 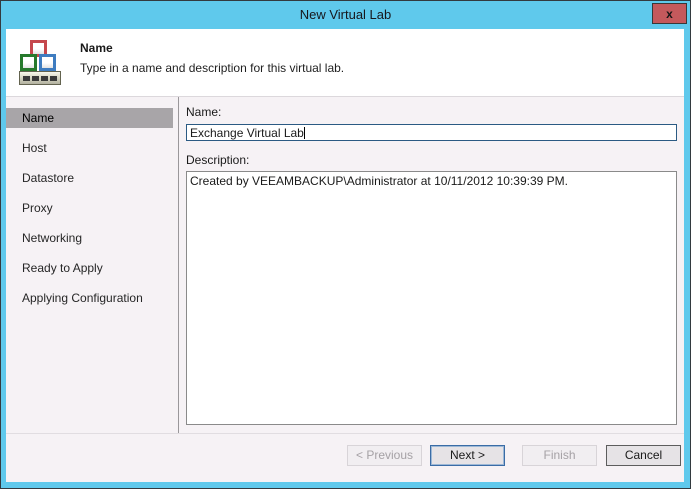 I want to click on title-bar: New Virtual Lab x, so click(x=345, y=14).